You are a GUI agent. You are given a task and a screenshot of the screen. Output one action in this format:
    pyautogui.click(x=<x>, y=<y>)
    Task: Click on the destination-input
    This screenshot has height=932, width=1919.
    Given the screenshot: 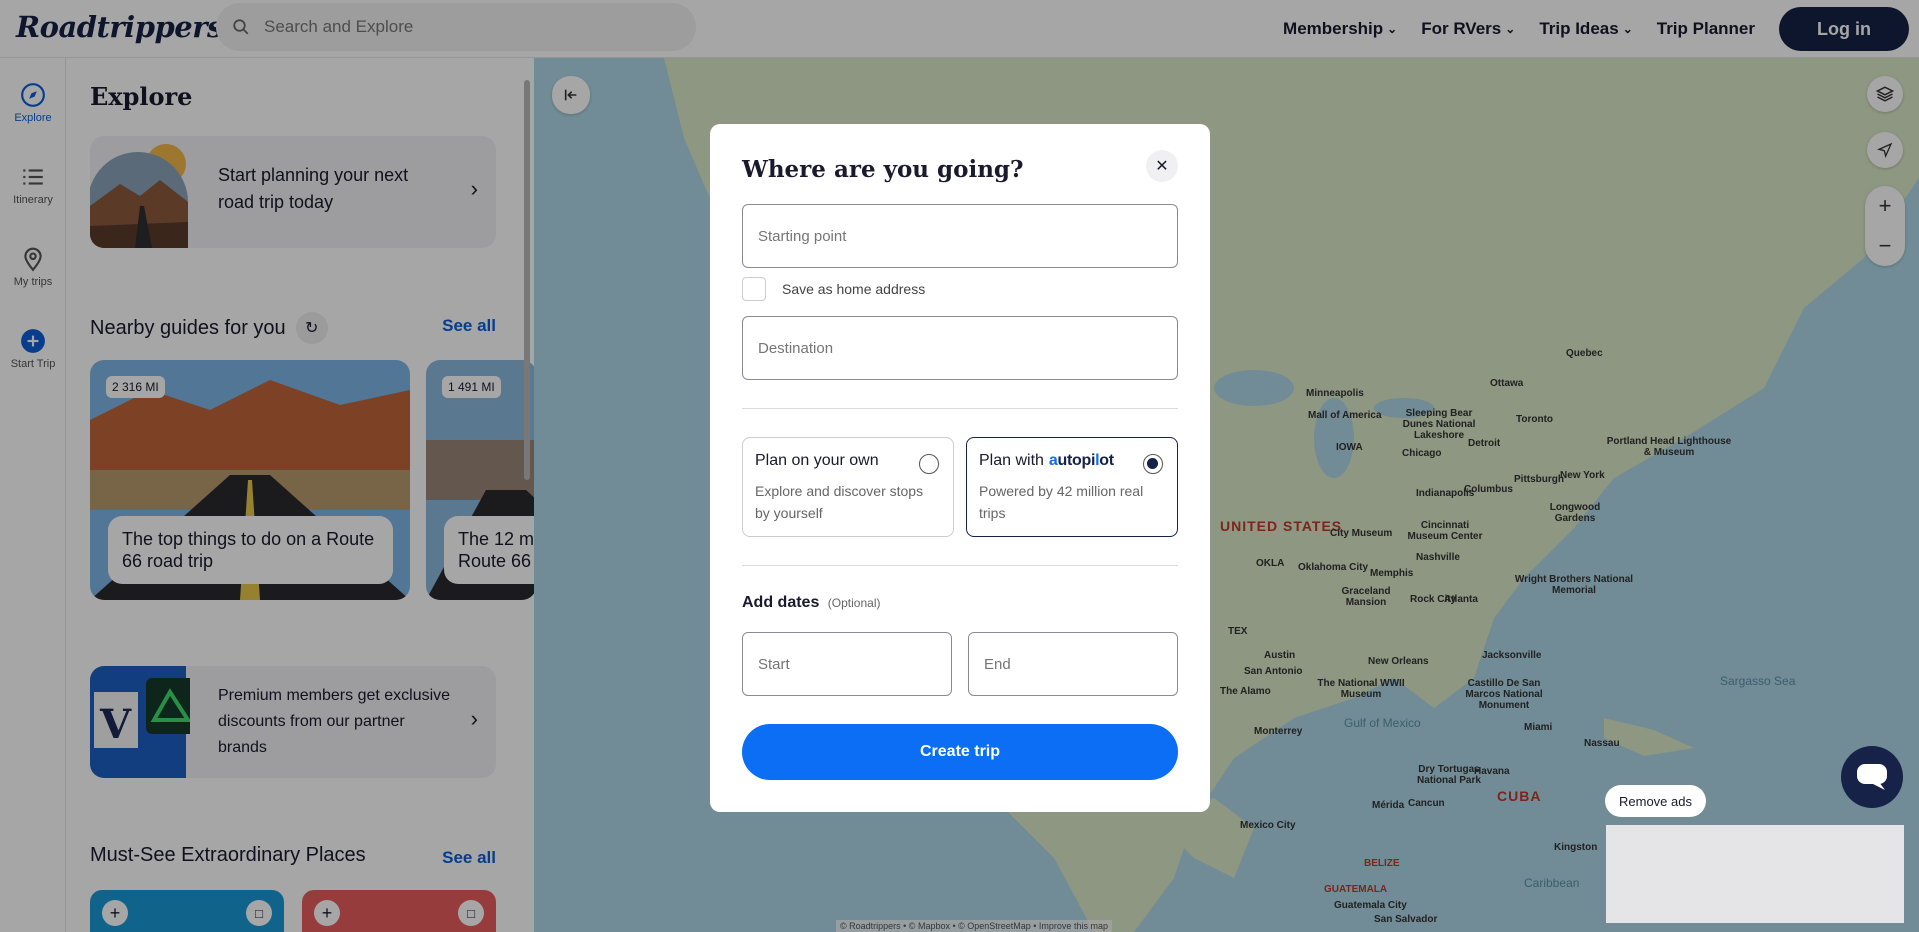 What is the action you would take?
    pyautogui.click(x=960, y=348)
    